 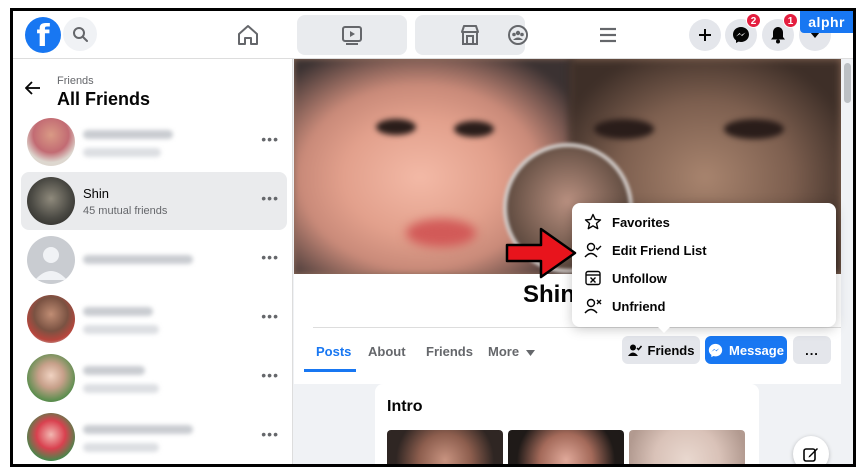 I want to click on home-icon, so click(x=248, y=35).